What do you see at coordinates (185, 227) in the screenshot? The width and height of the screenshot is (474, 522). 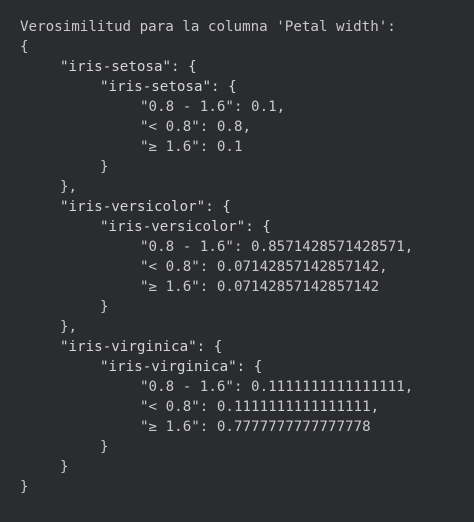 I see `inner-key-versicolor: "iris-versicolor": {` at bounding box center [185, 227].